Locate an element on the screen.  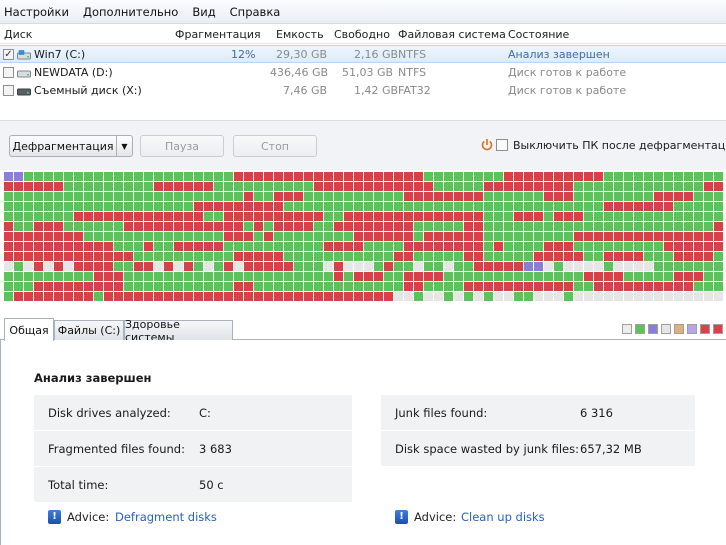
stop-button: Стоп is located at coordinates (275, 146).